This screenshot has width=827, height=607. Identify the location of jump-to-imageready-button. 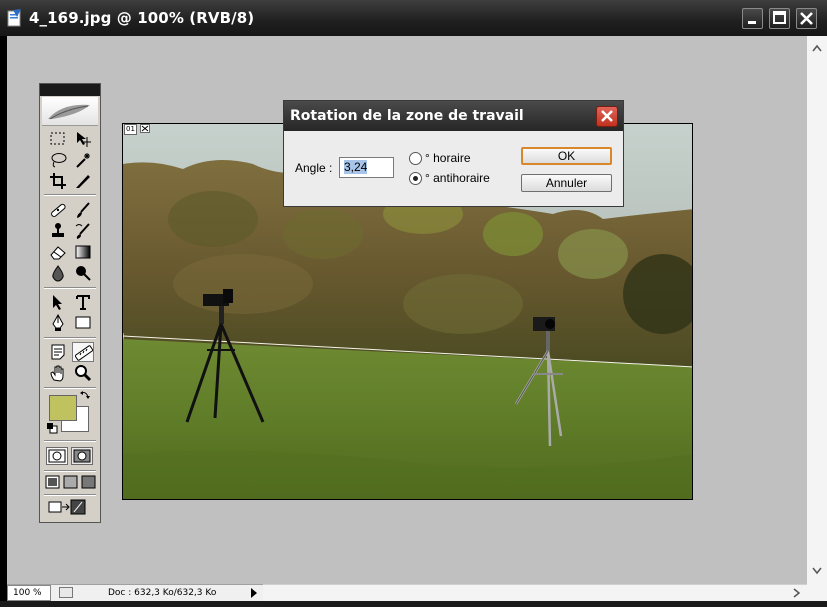
(70, 508).